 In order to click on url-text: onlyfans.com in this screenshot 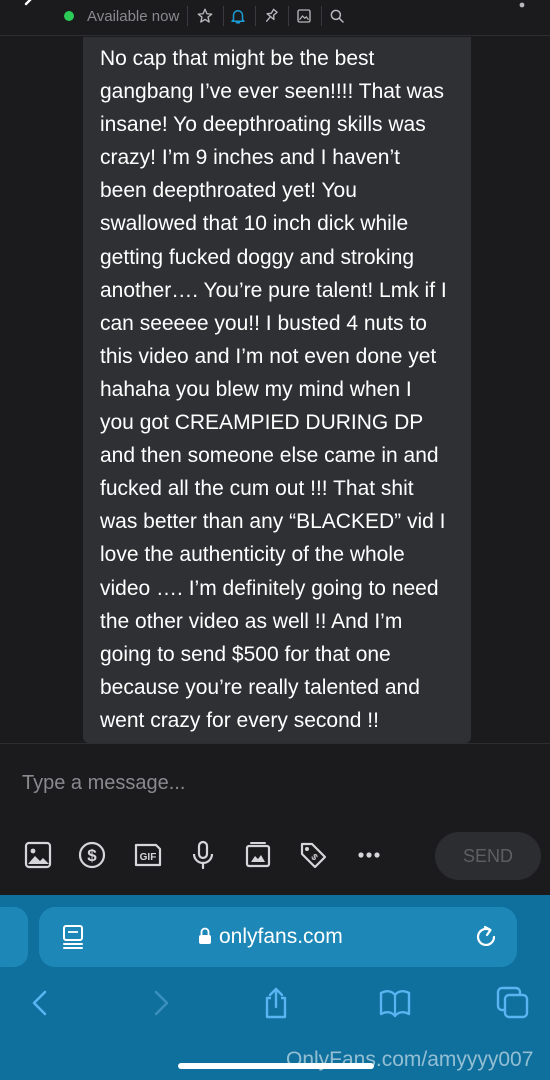, I will do `click(281, 937)`.